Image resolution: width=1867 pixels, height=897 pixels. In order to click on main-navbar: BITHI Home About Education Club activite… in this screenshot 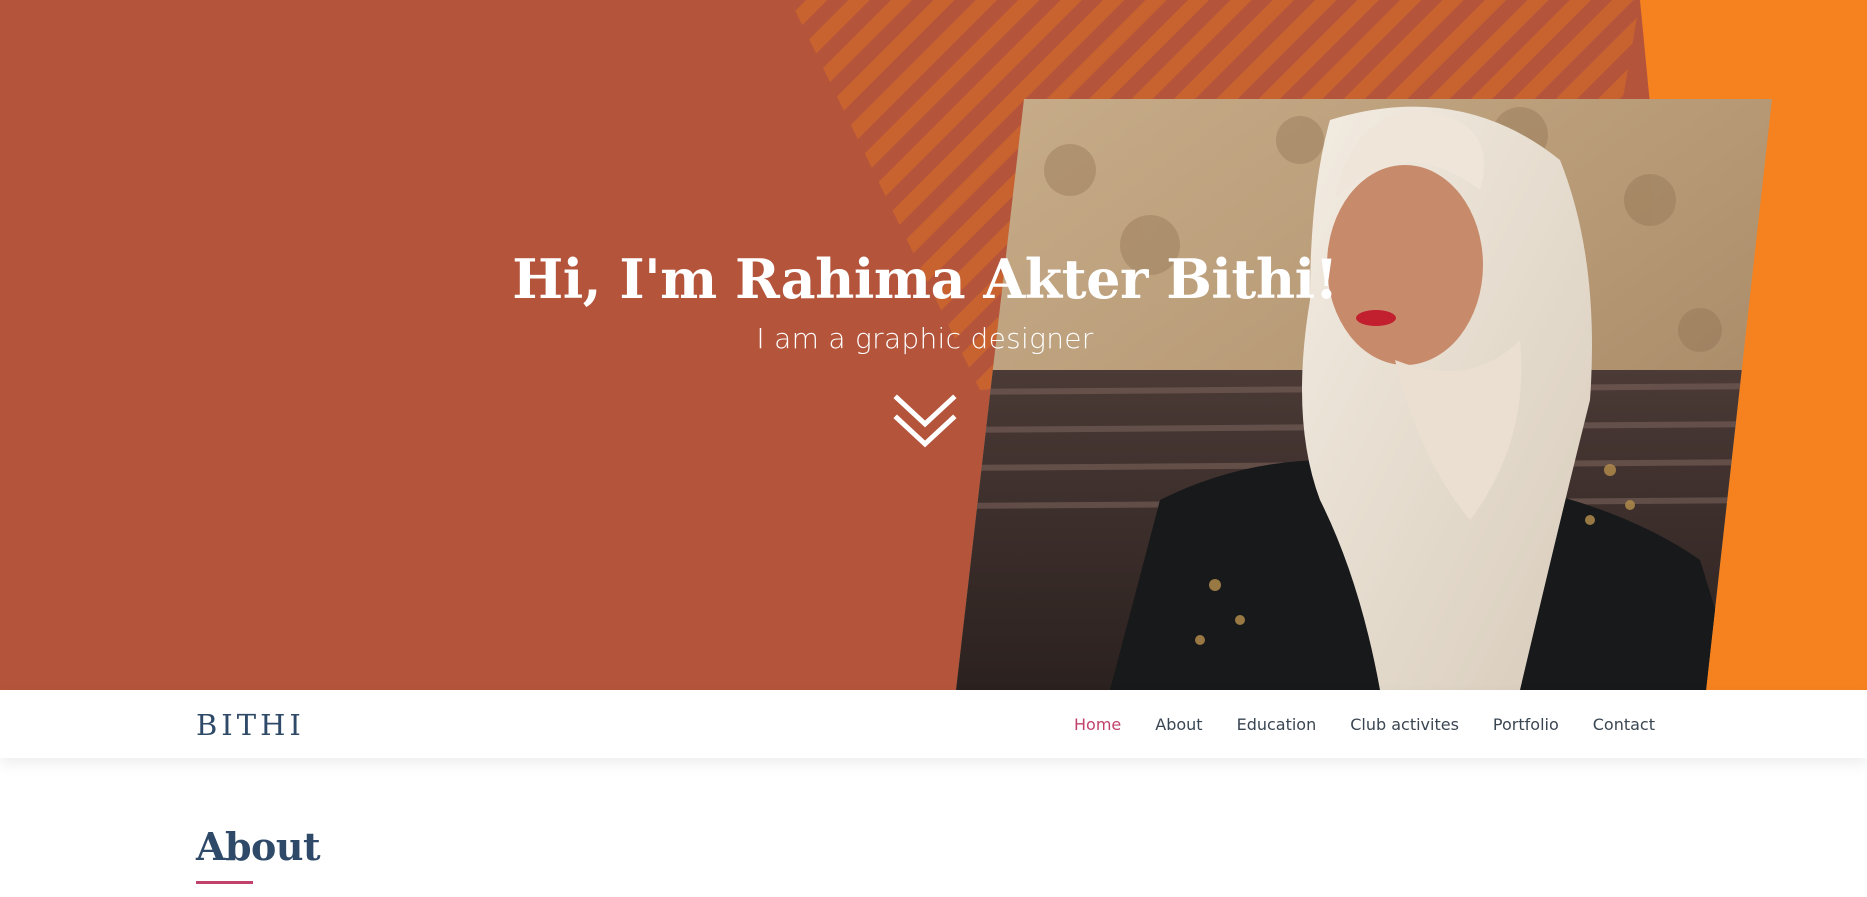, I will do `click(933, 724)`.